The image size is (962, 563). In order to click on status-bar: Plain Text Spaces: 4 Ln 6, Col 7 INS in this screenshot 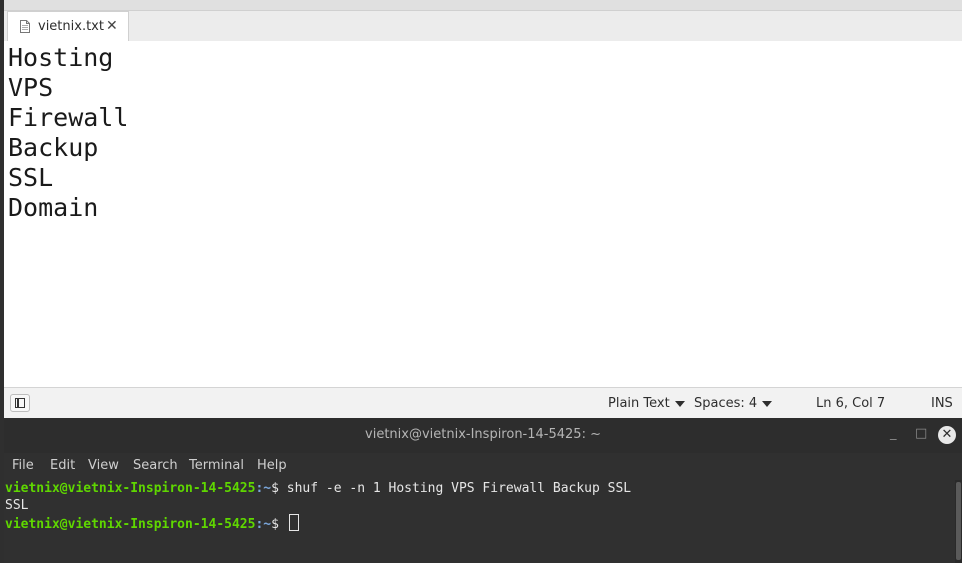, I will do `click(481, 402)`.